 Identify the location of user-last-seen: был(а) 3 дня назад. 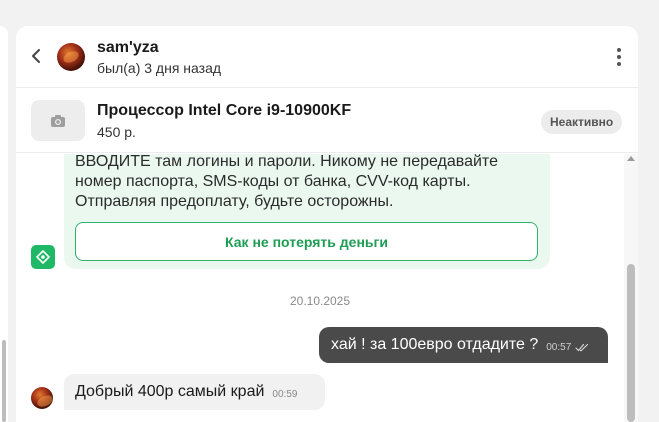
(159, 68).